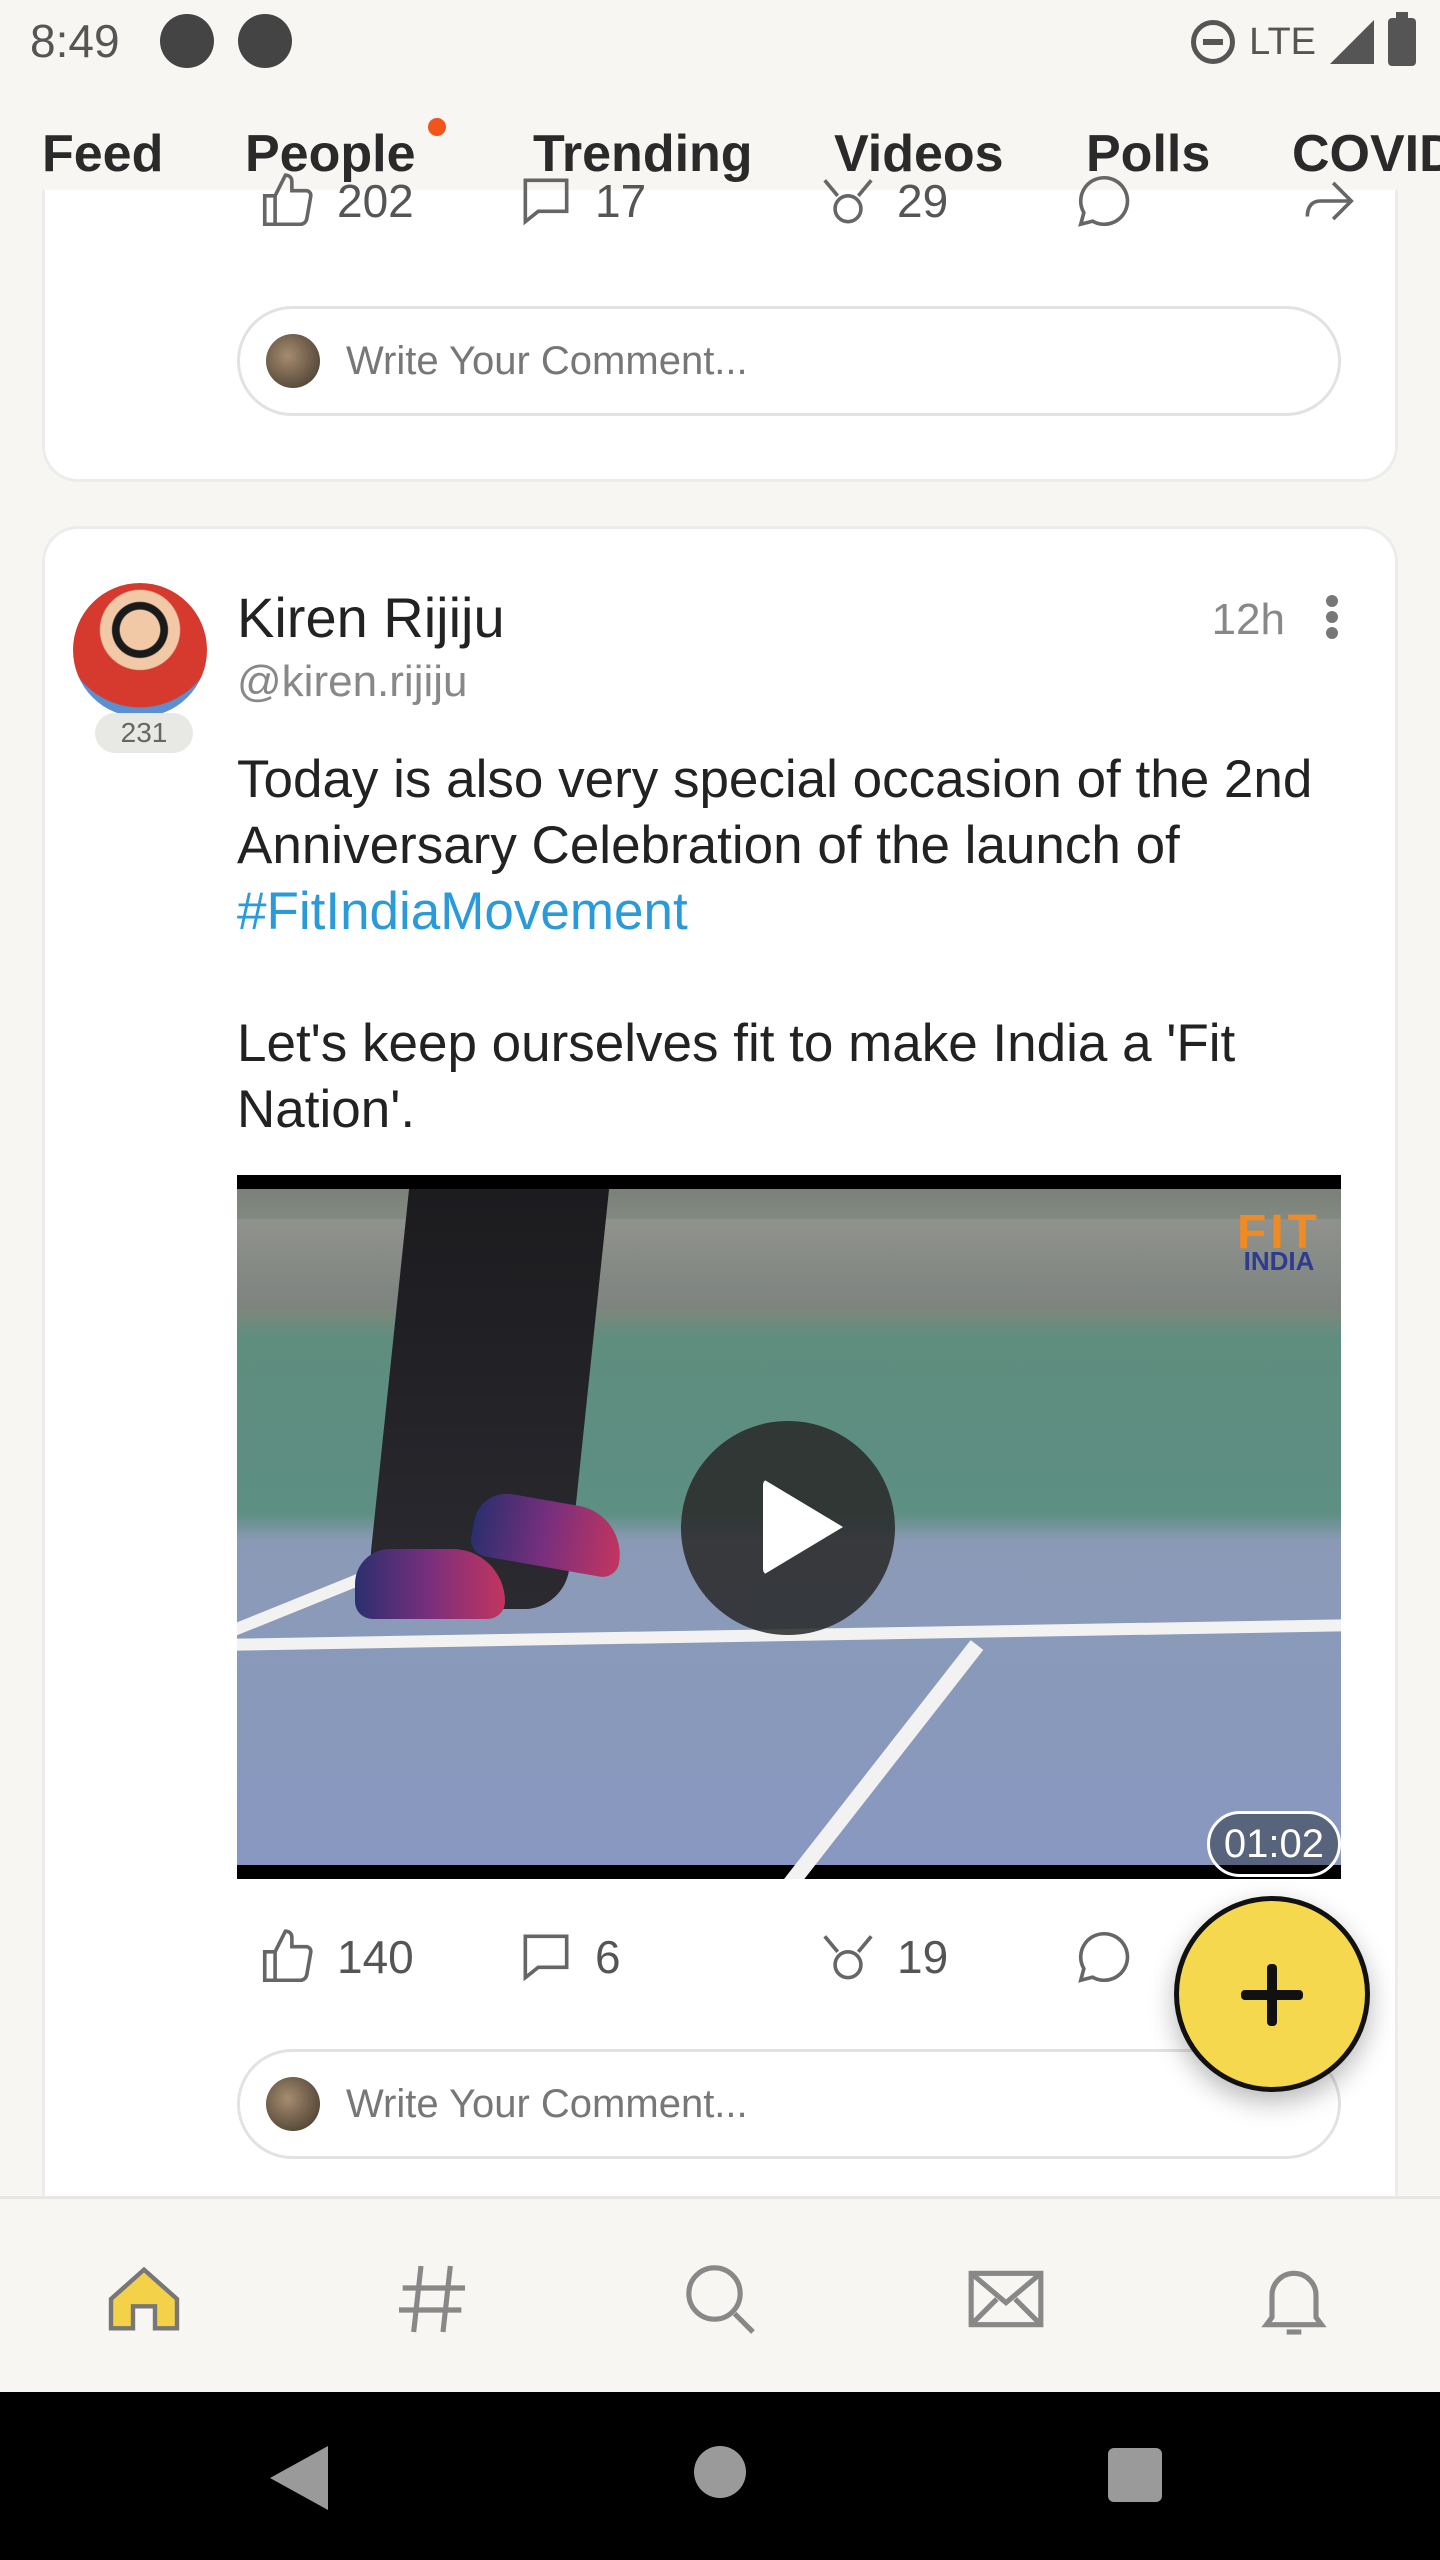  Describe the element at coordinates (1135, 2475) in the screenshot. I see `recent-apps-icon` at that location.